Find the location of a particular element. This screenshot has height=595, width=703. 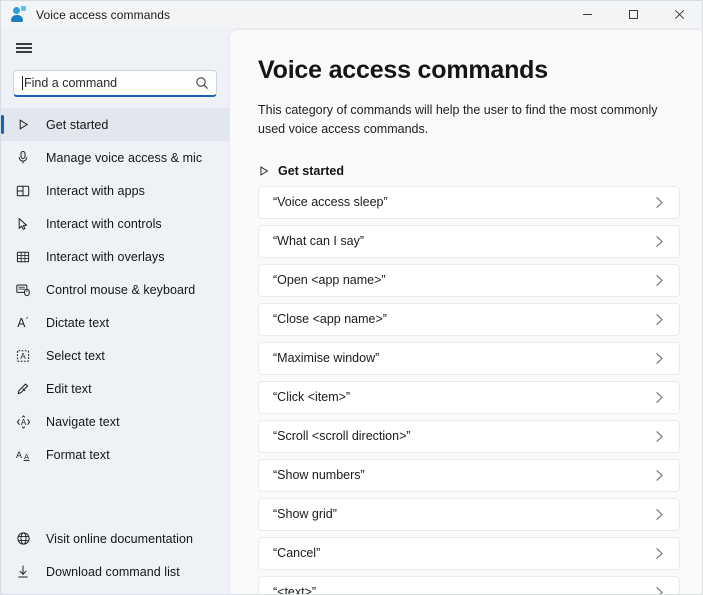

sidebar-item-visit-online-documentation: Visit online documentation is located at coordinates (115, 538).